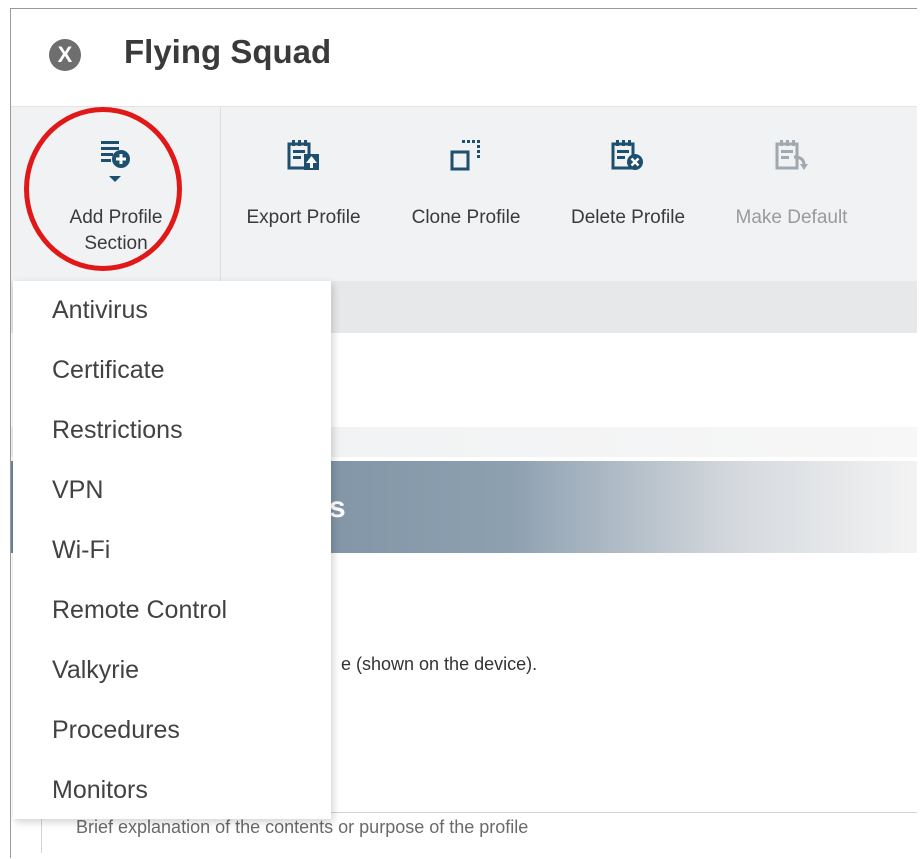 The height and width of the screenshot is (859, 920). Describe the element at coordinates (304, 157) in the screenshot. I see `export-icon` at that location.